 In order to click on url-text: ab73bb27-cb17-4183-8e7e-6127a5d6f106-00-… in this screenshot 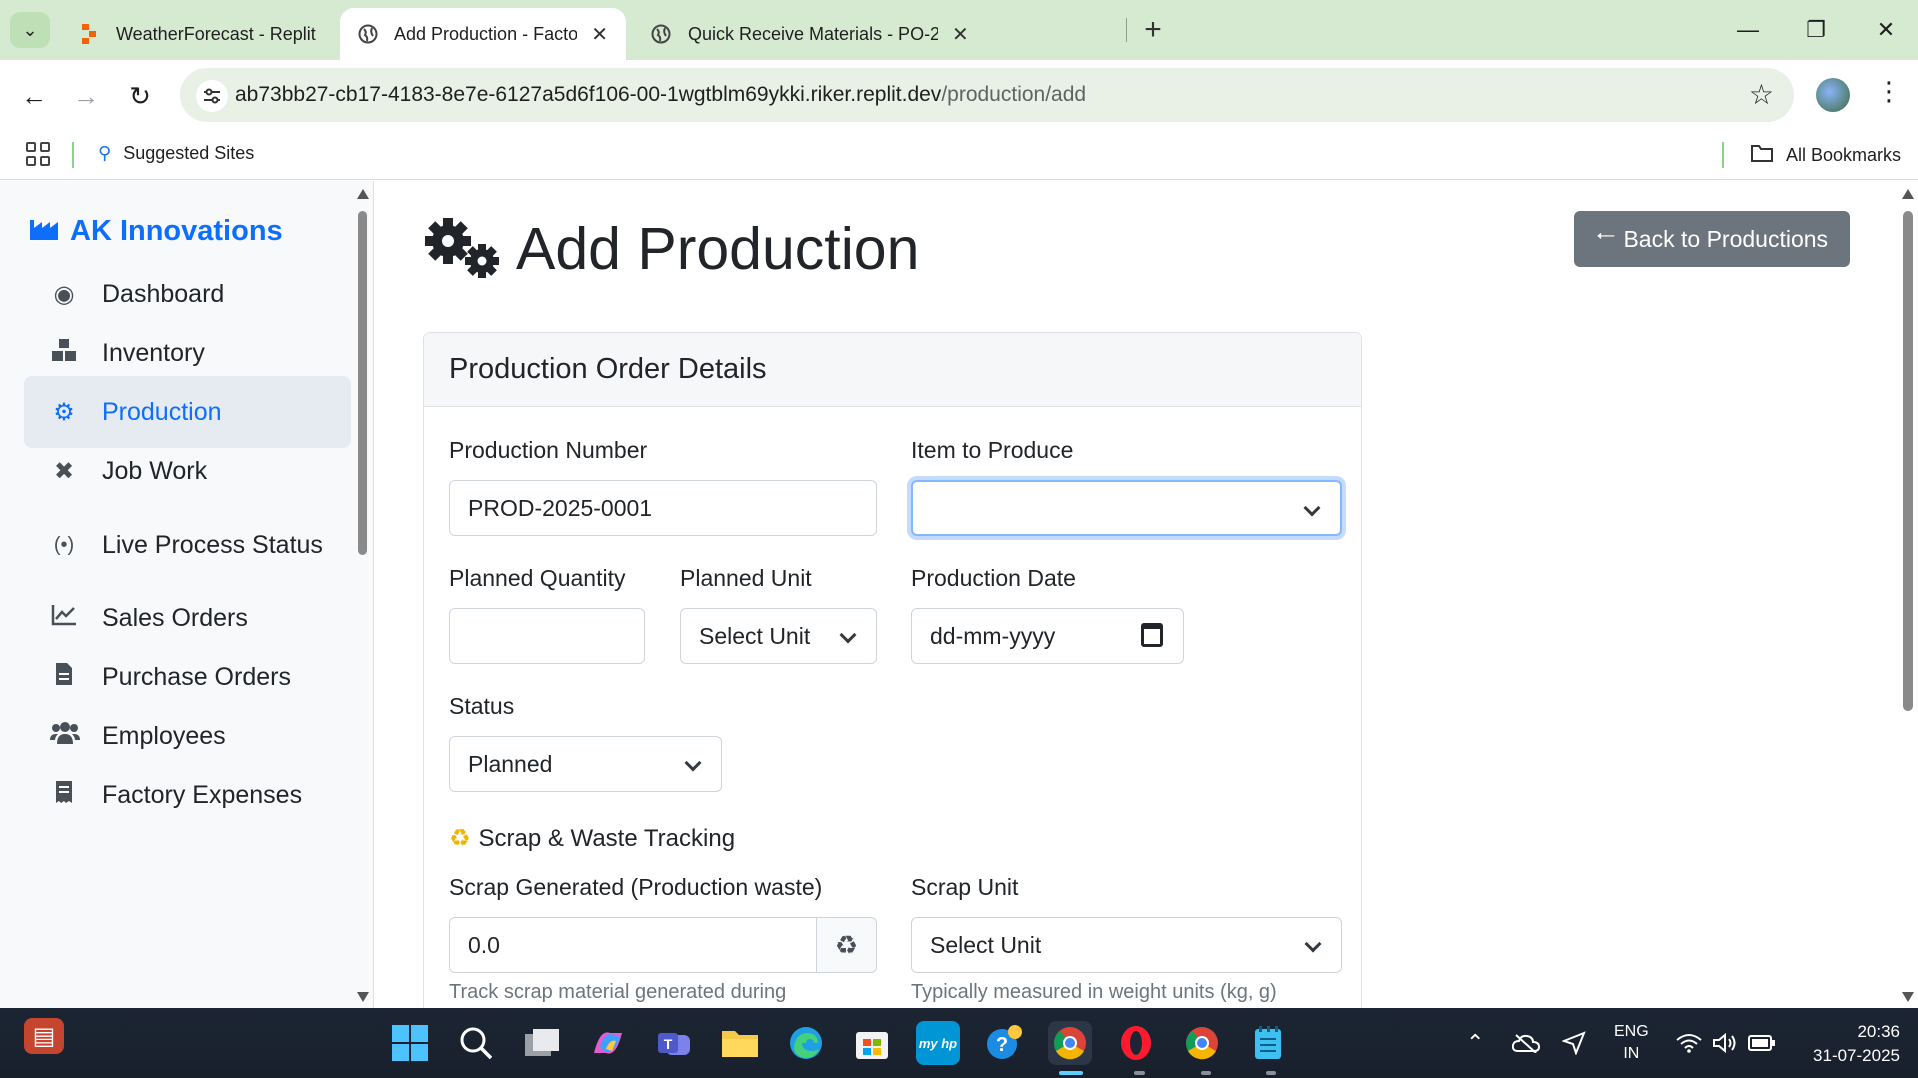, I will do `click(660, 95)`.